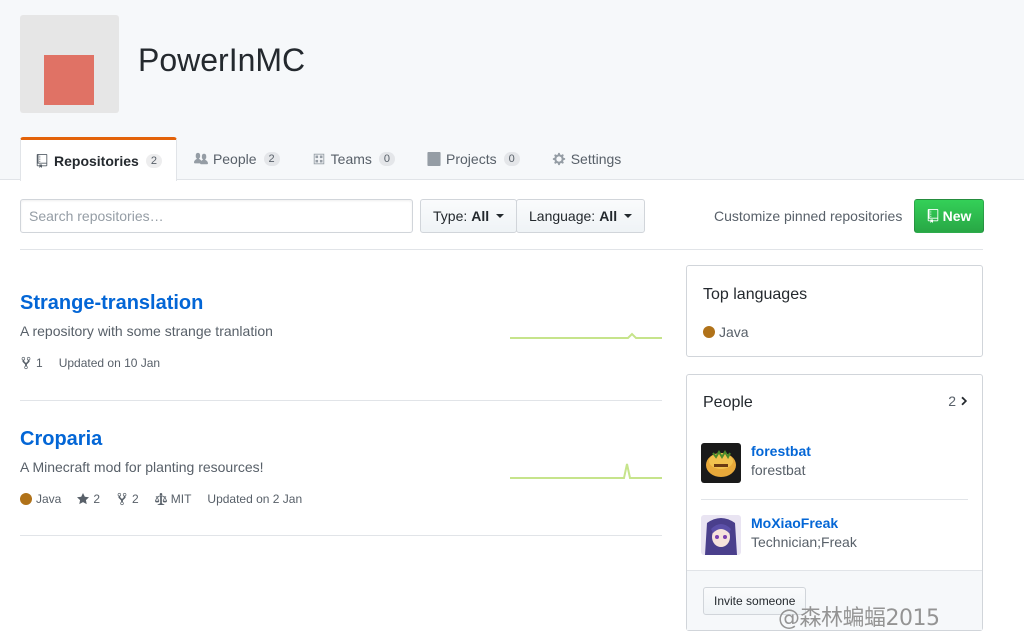  I want to click on people-box: People 2 forestbat forestbat MoXiaoFreak, so click(834, 502).